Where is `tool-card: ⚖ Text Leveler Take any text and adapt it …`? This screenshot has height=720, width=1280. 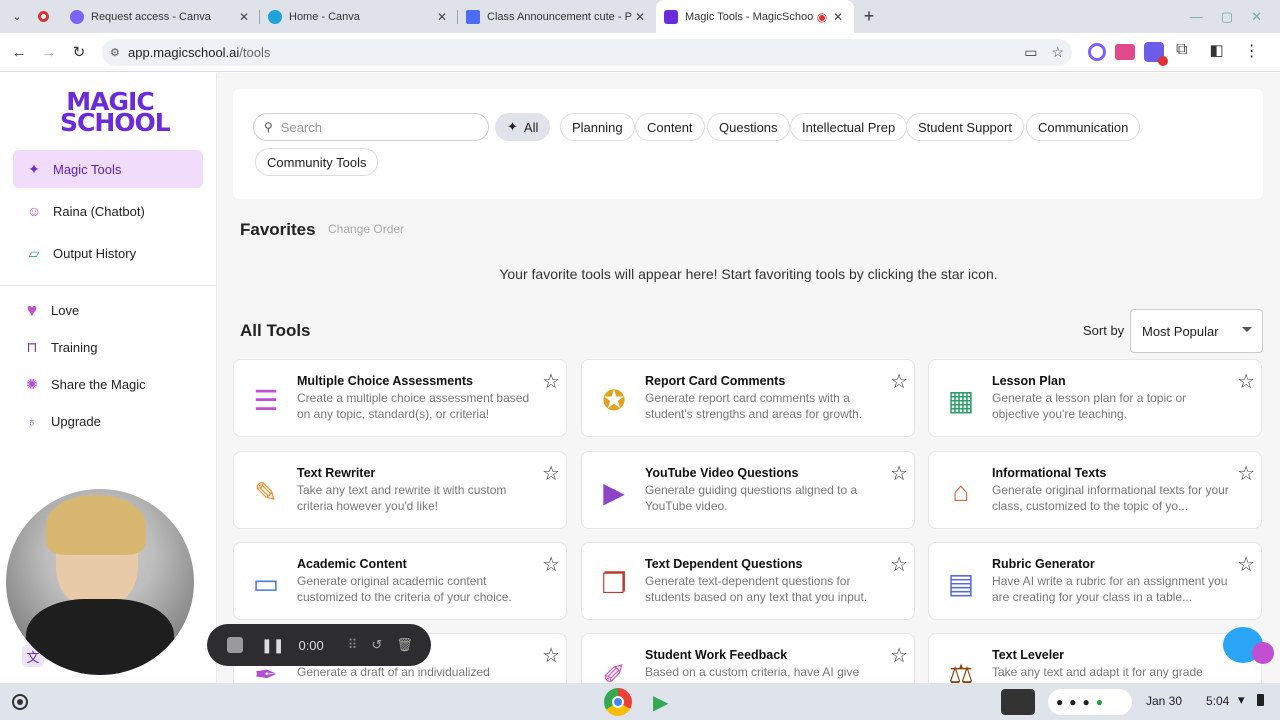
tool-card: ⚖ Text Leveler Take any text and adapt it … is located at coordinates (1095, 658).